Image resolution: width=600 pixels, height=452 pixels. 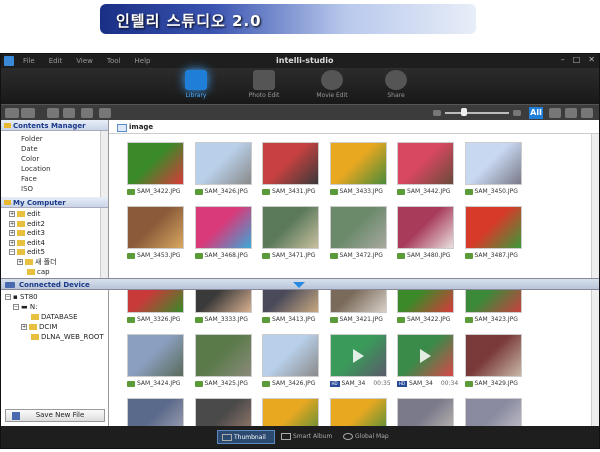 I want to click on tree-item: cap, so click(x=58, y=273).